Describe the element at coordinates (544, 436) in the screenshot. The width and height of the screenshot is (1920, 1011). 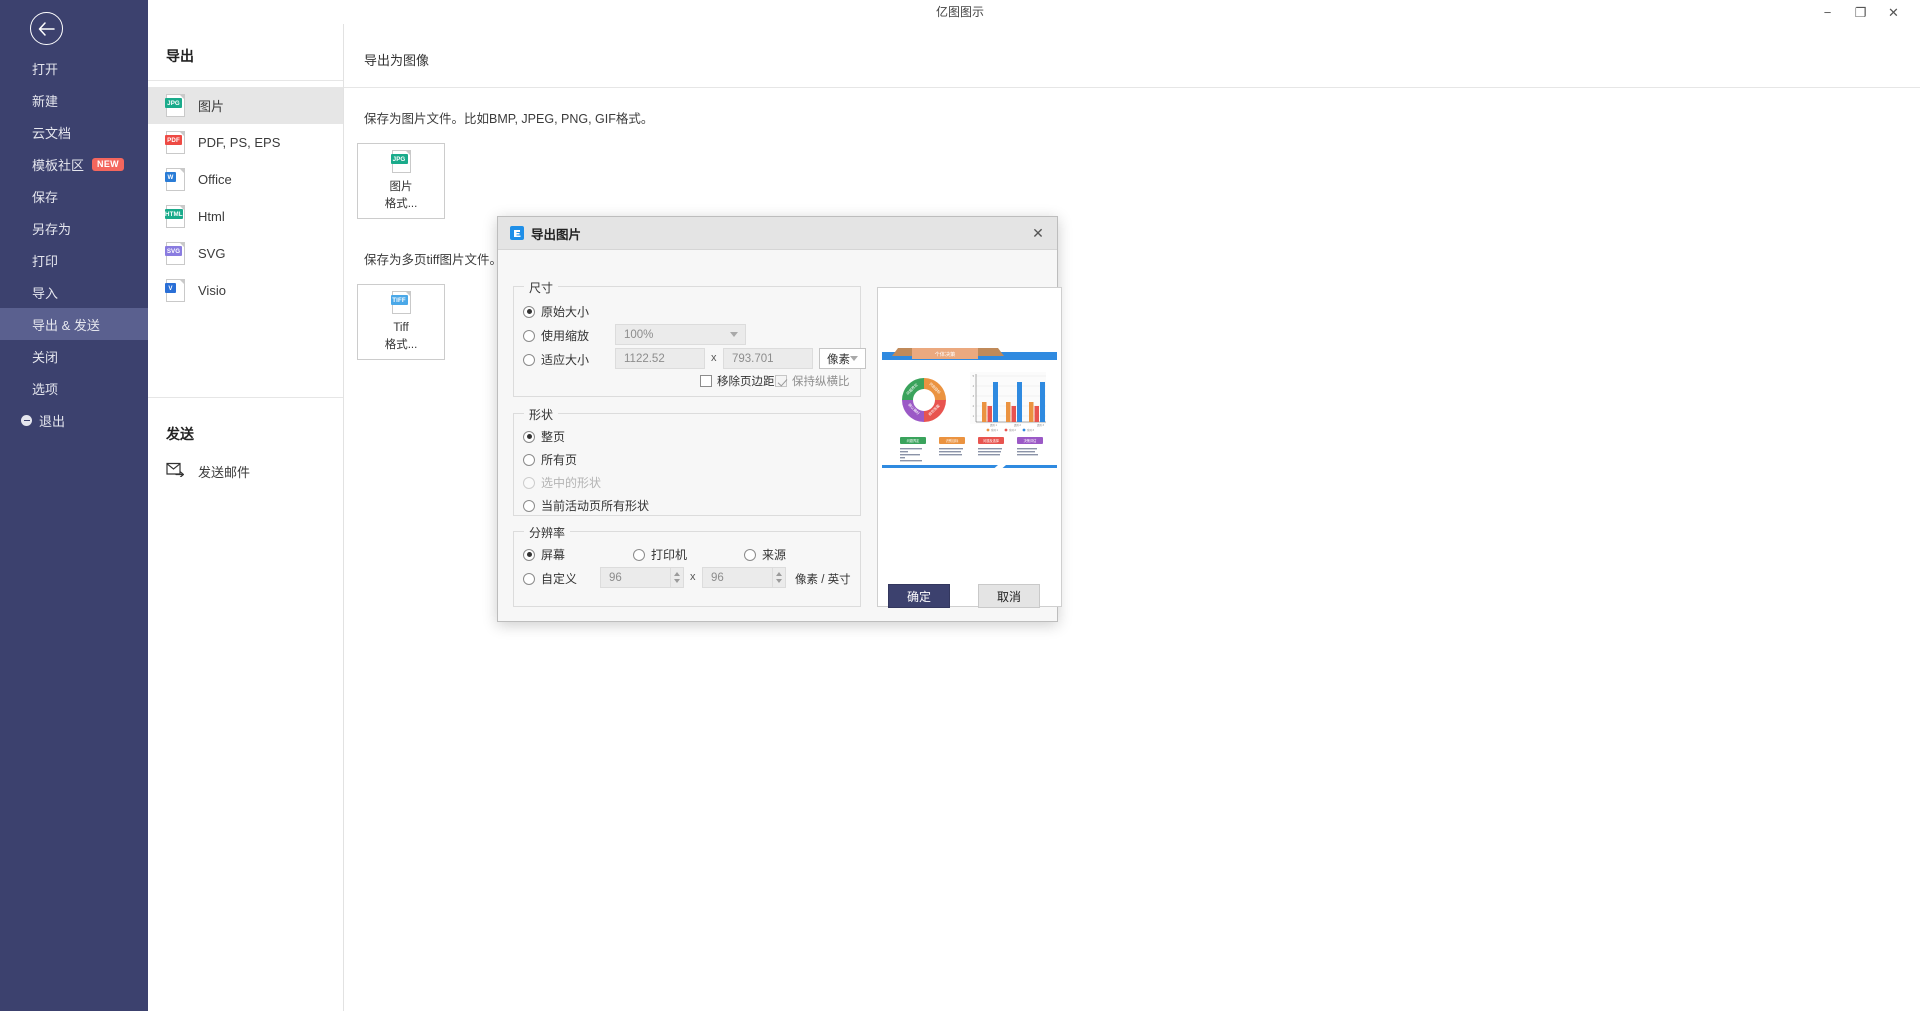
I see `radio-whole-page: 整页` at that location.